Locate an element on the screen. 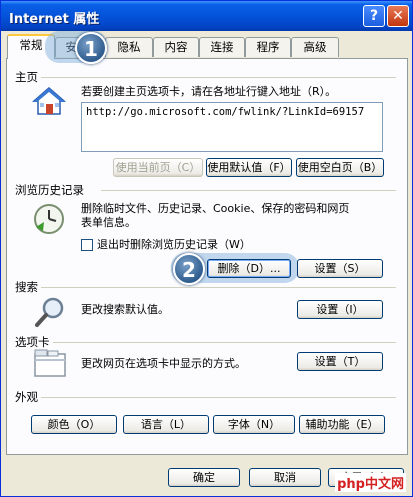 This screenshot has width=413, height=497. tabs-hint: 更改网页在选项卡中显示的方式。 is located at coordinates (163, 363).